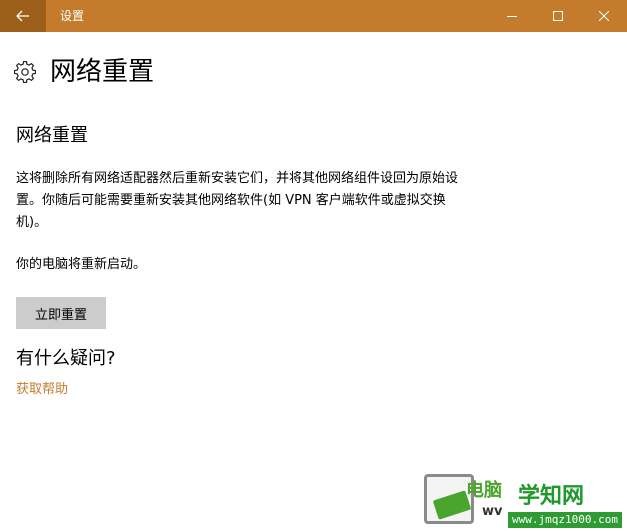  I want to click on minimize-icon, so click(512, 16).